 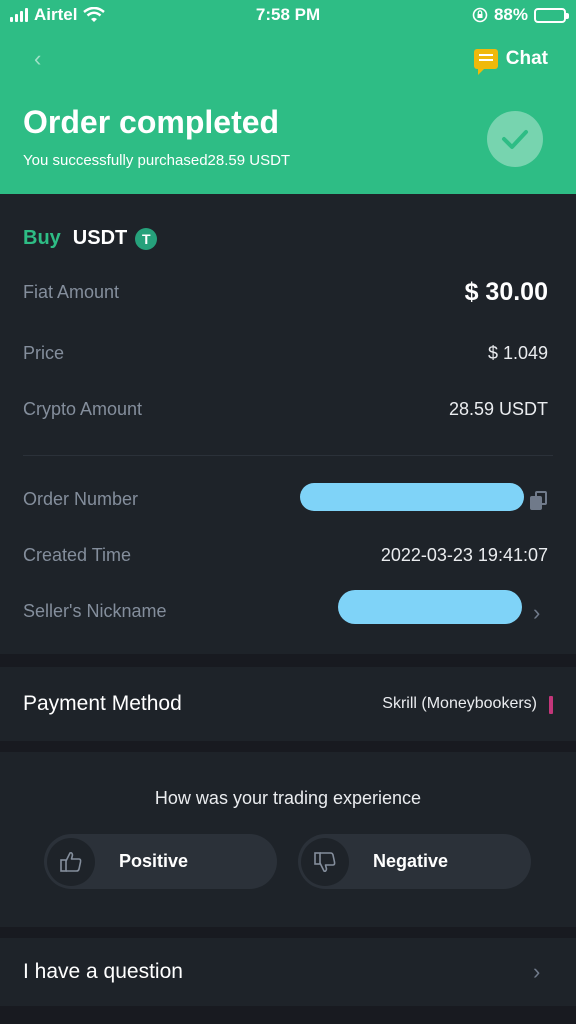 I want to click on redacted-seller-nickname, so click(x=430, y=607).